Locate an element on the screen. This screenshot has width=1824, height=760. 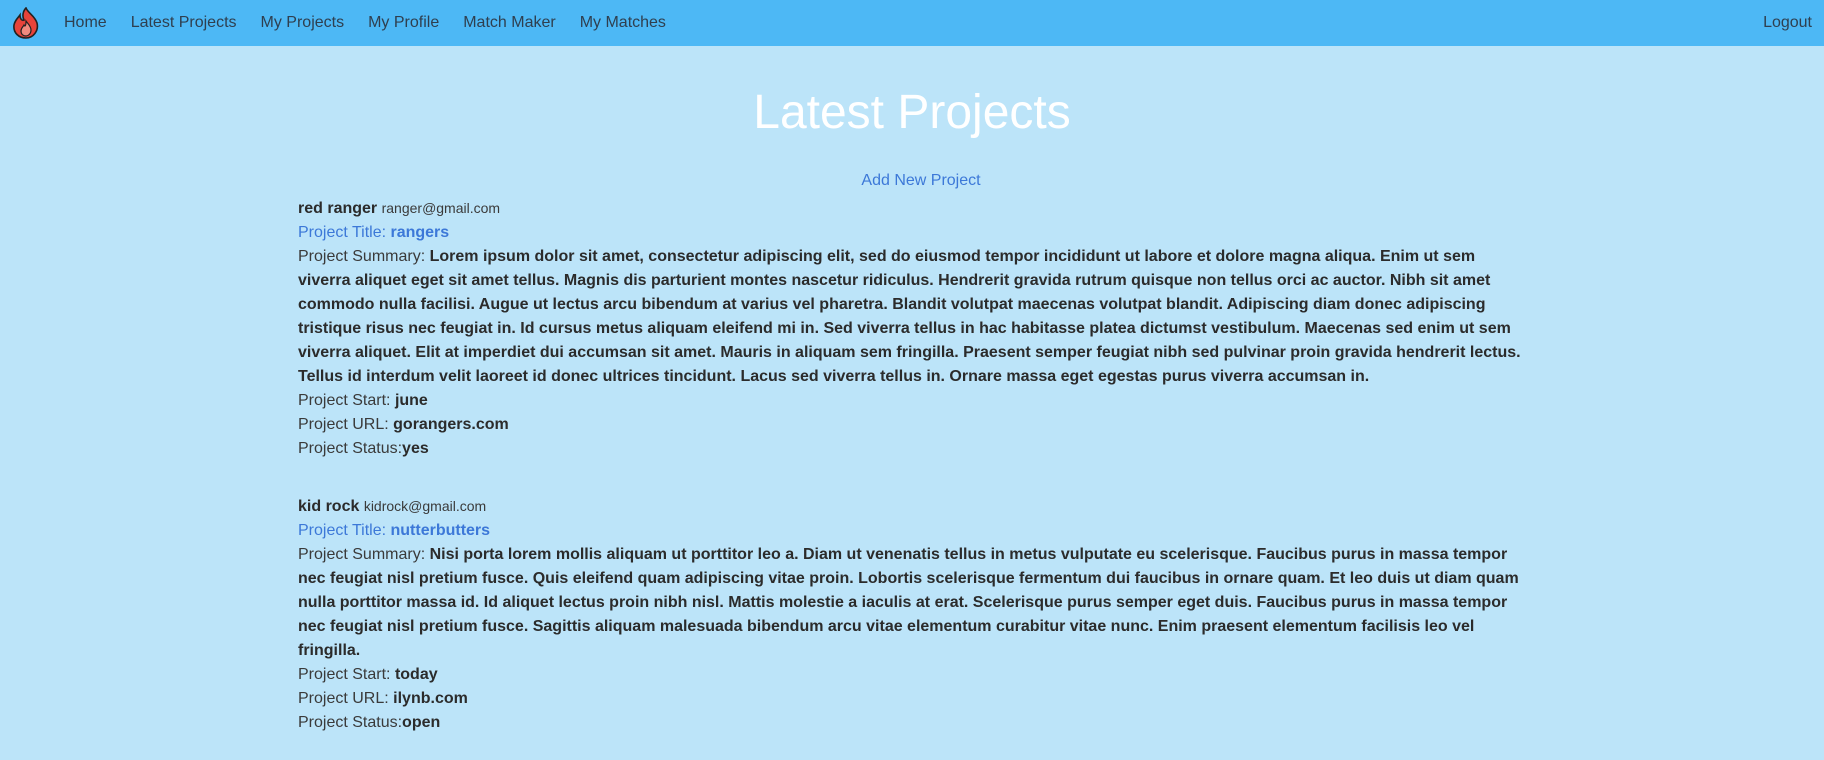
nav-my-projects: My Projects is located at coordinates (303, 23).